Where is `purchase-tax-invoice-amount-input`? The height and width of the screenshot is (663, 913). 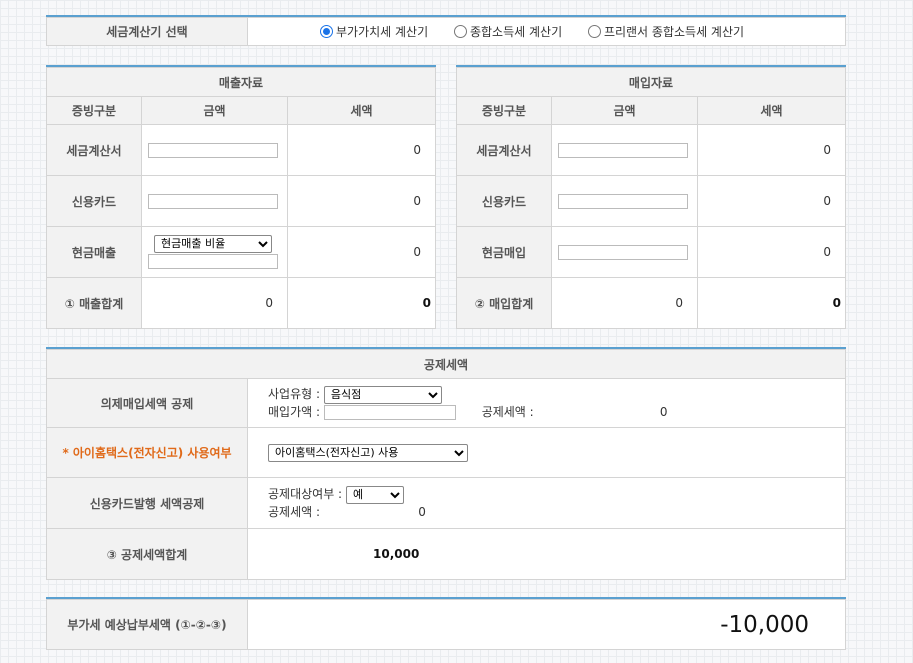 purchase-tax-invoice-amount-input is located at coordinates (623, 150).